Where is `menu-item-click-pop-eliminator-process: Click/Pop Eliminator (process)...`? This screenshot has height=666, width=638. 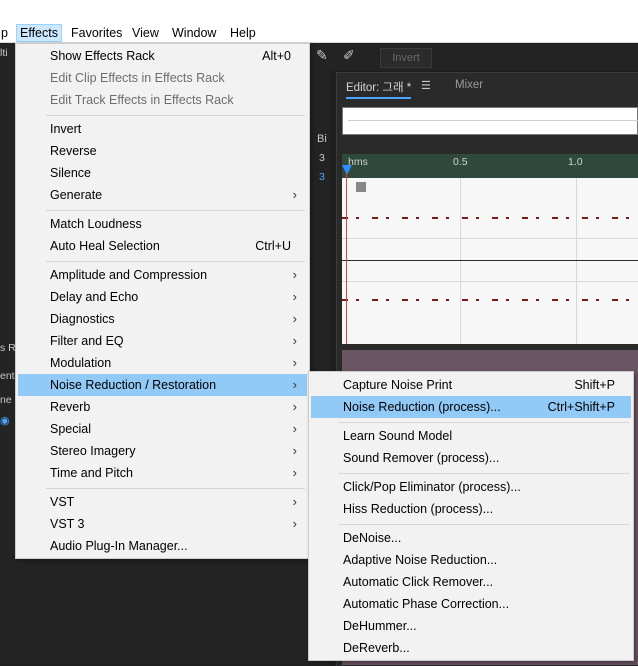
menu-item-click-pop-eliminator-process: Click/Pop Eliminator (process)... is located at coordinates (471, 487).